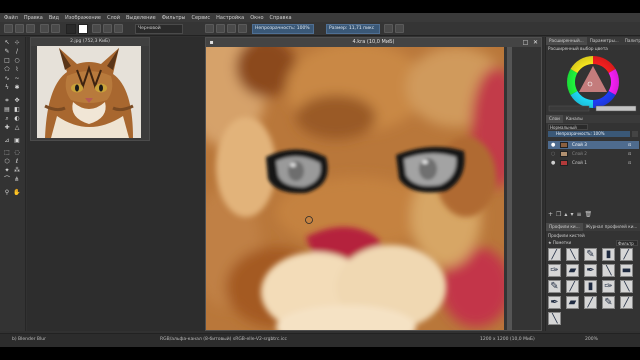  Describe the element at coordinates (8, 28) in the screenshot. I see `new-document-icon` at that location.